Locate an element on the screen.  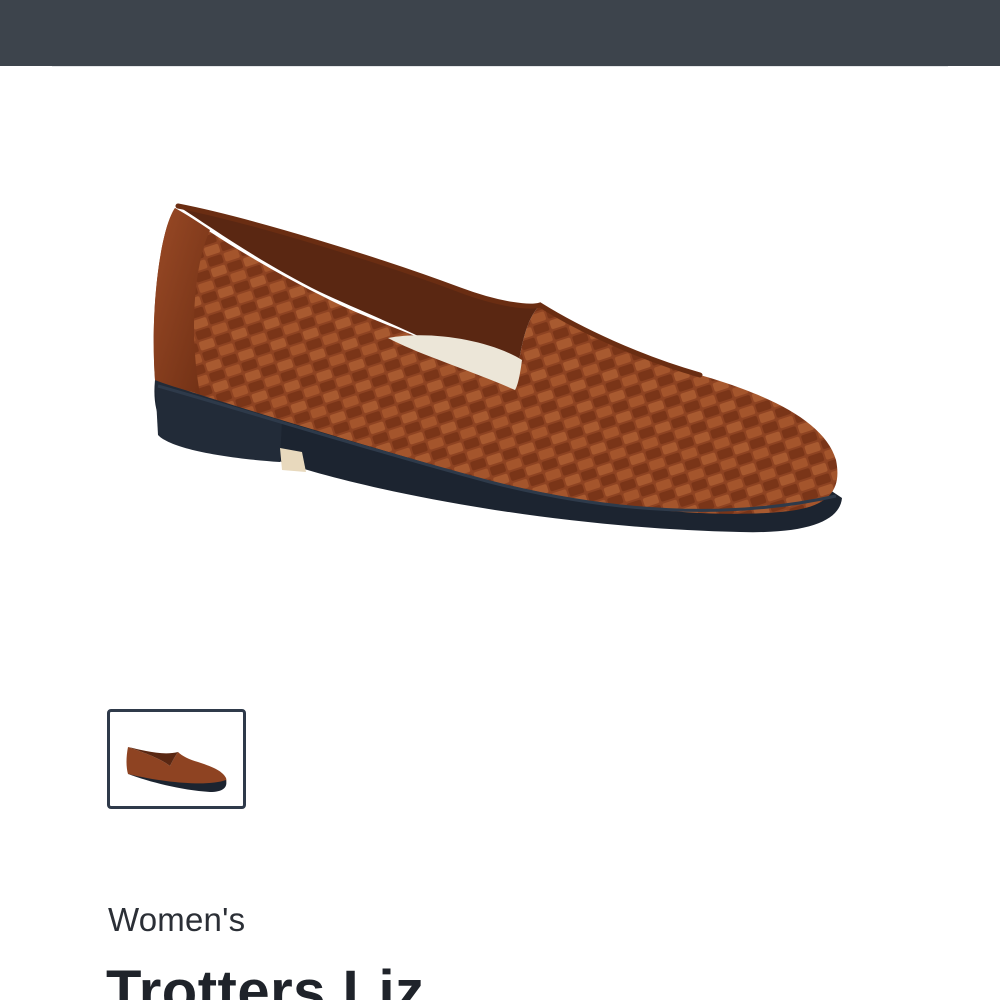
top-navigation-bar is located at coordinates (500, 33).